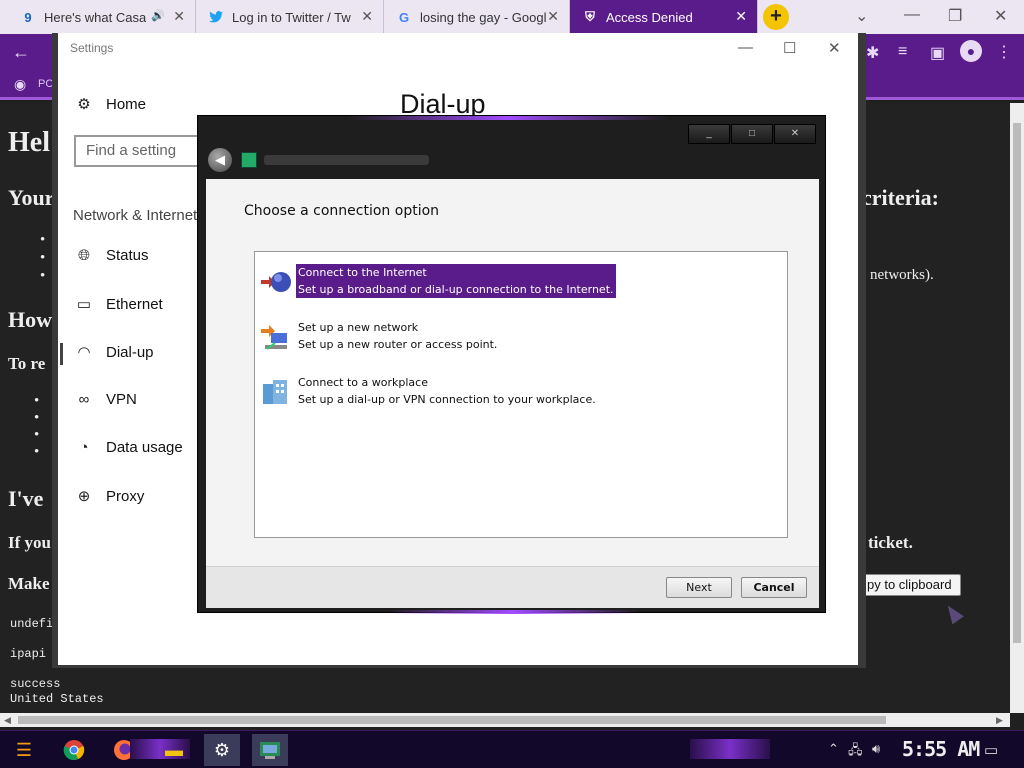 The image size is (1024, 768). Describe the element at coordinates (45, 84) in the screenshot. I see `bookmark-label: PC` at that location.